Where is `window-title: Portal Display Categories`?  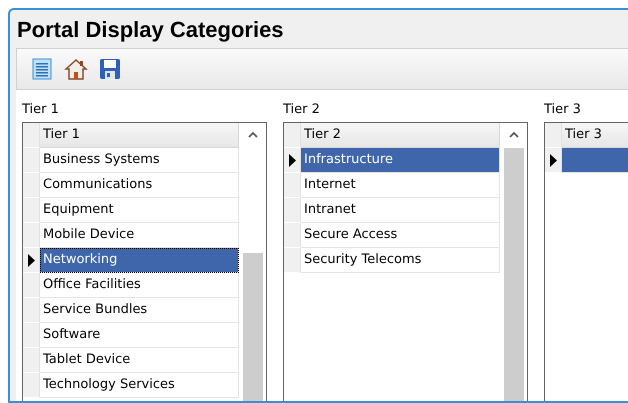
window-title: Portal Display Categories is located at coordinates (150, 30).